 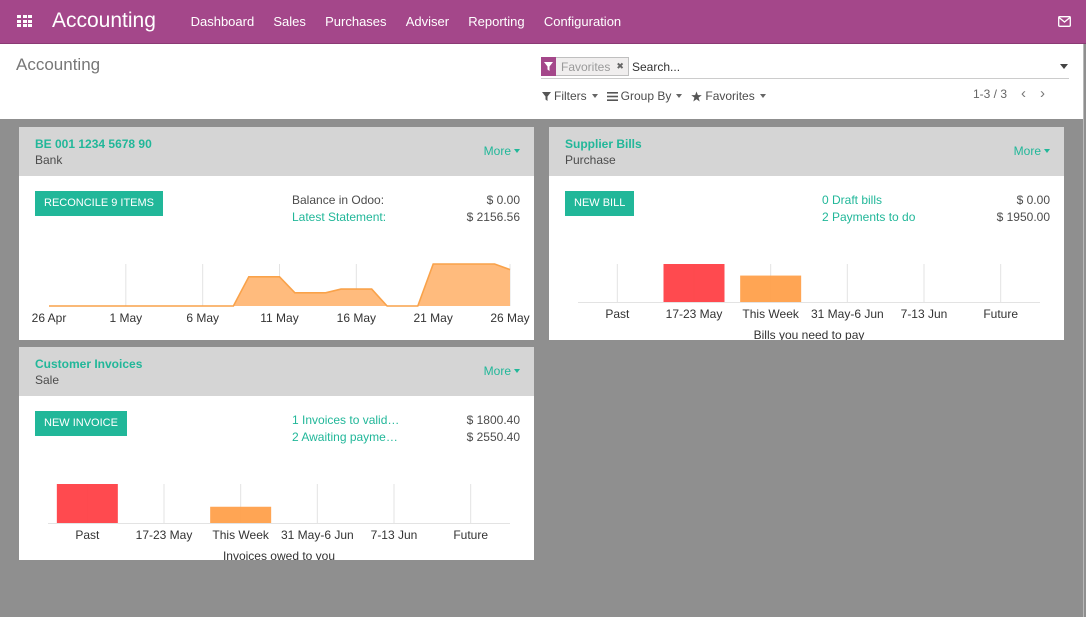 I want to click on search-bar: Favorites ✖, so click(x=805, y=67).